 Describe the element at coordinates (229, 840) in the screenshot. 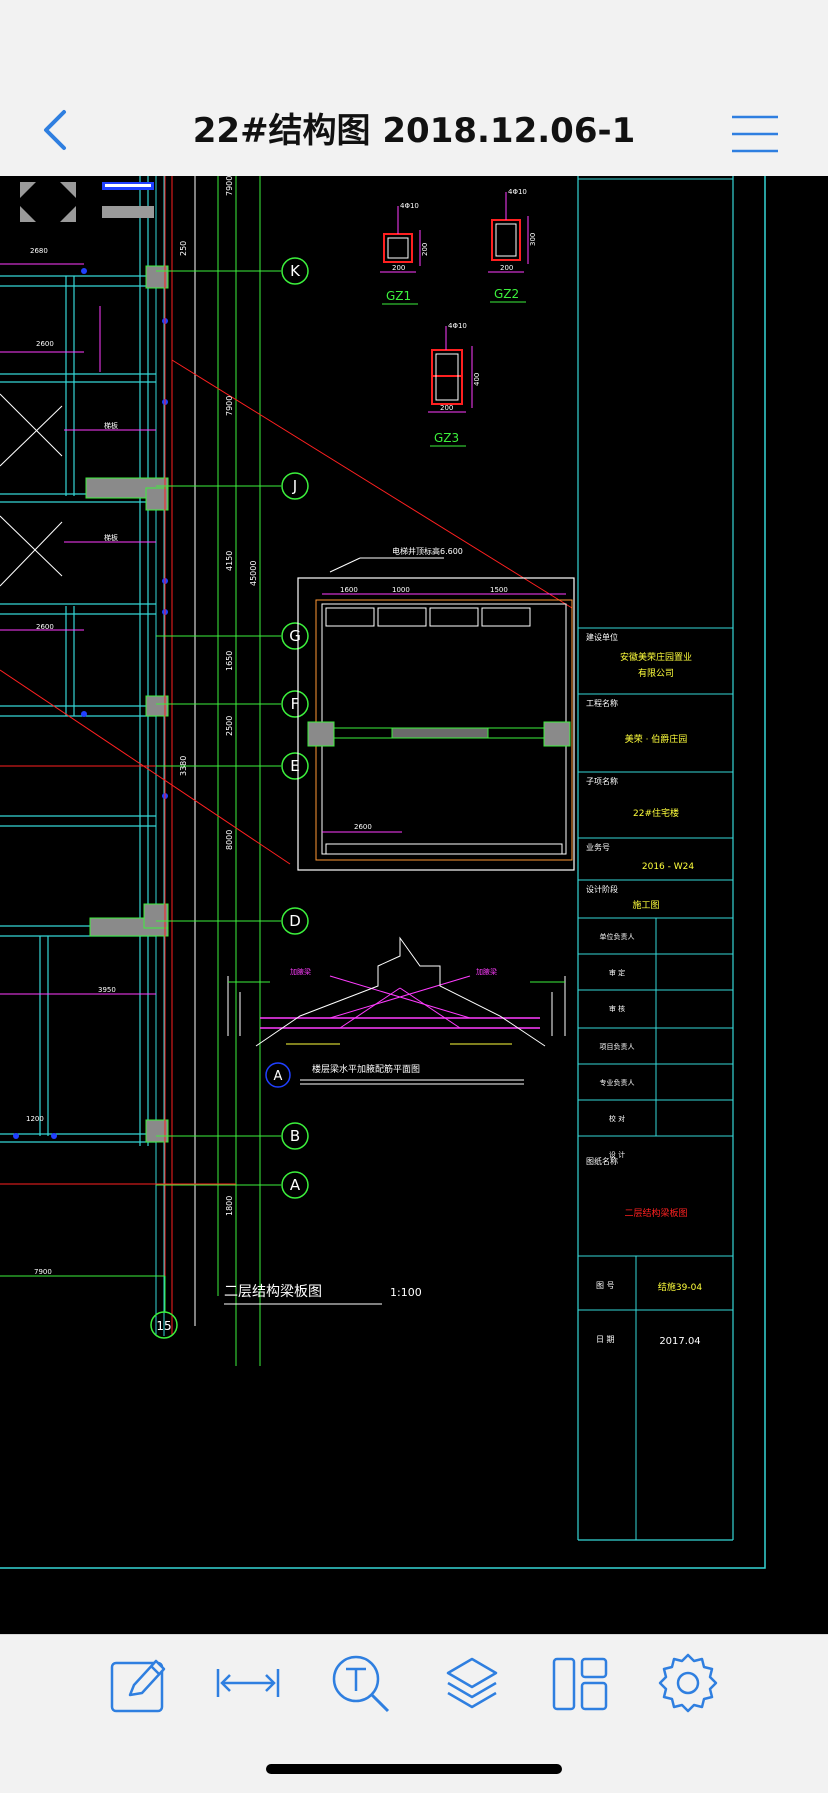

I see `vert-dim: 8000` at that location.